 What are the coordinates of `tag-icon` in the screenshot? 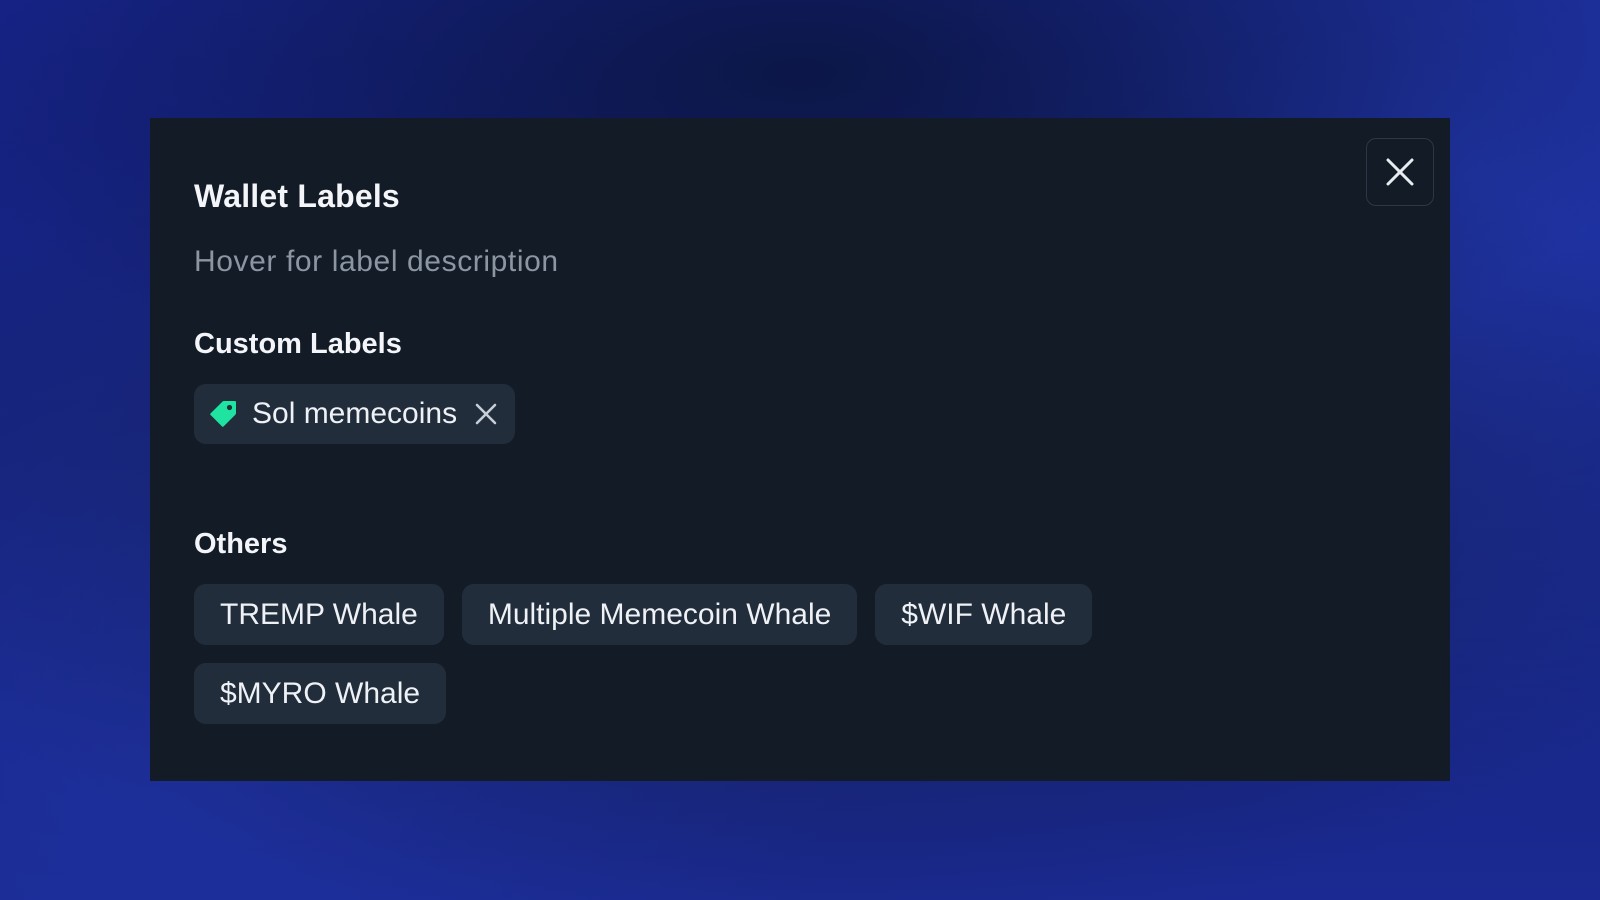 It's located at (223, 414).